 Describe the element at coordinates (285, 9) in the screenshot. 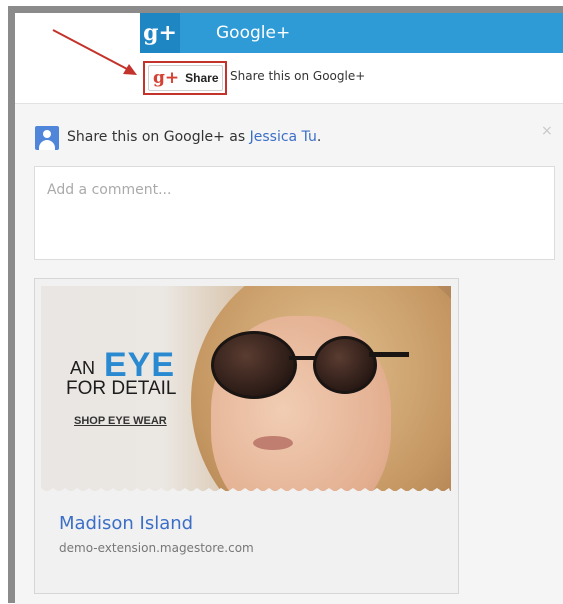

I see `window-frame-top` at that location.